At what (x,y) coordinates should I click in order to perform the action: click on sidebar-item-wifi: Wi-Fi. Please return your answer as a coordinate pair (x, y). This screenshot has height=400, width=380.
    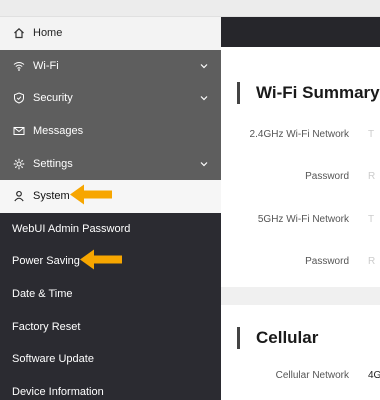
    Looking at the image, I should click on (110, 66).